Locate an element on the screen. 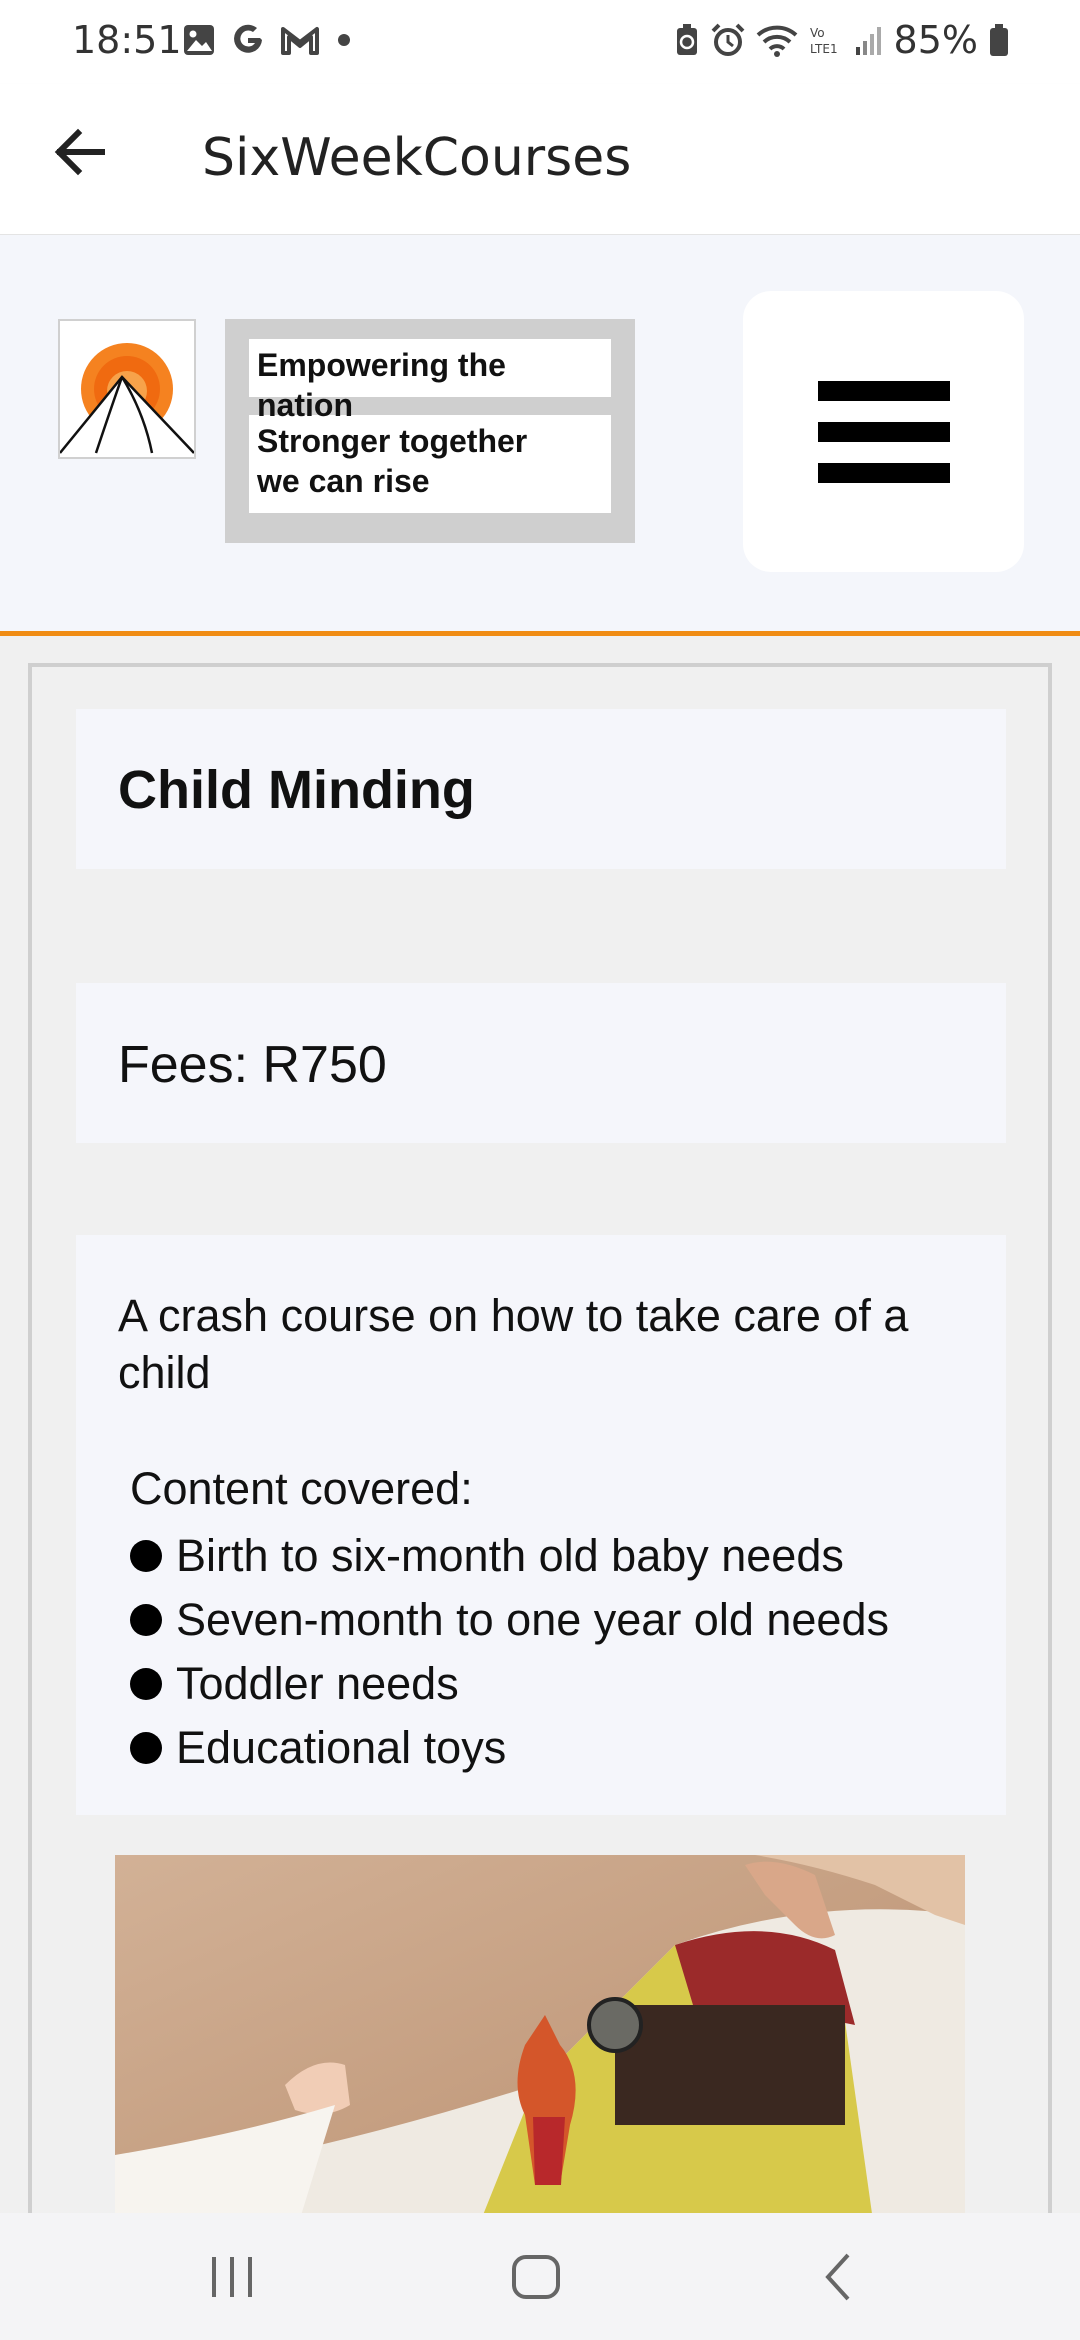  app-bar: SixWeekCourses is located at coordinates (540, 159).